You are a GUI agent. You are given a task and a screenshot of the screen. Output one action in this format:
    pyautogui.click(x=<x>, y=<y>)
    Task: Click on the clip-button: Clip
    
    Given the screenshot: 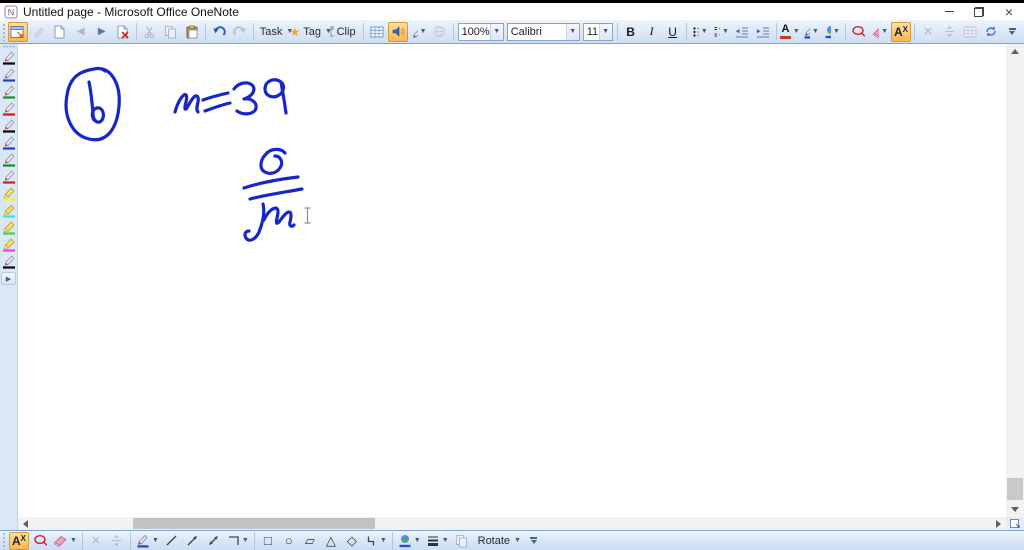 What is the action you would take?
    pyautogui.click(x=344, y=32)
    